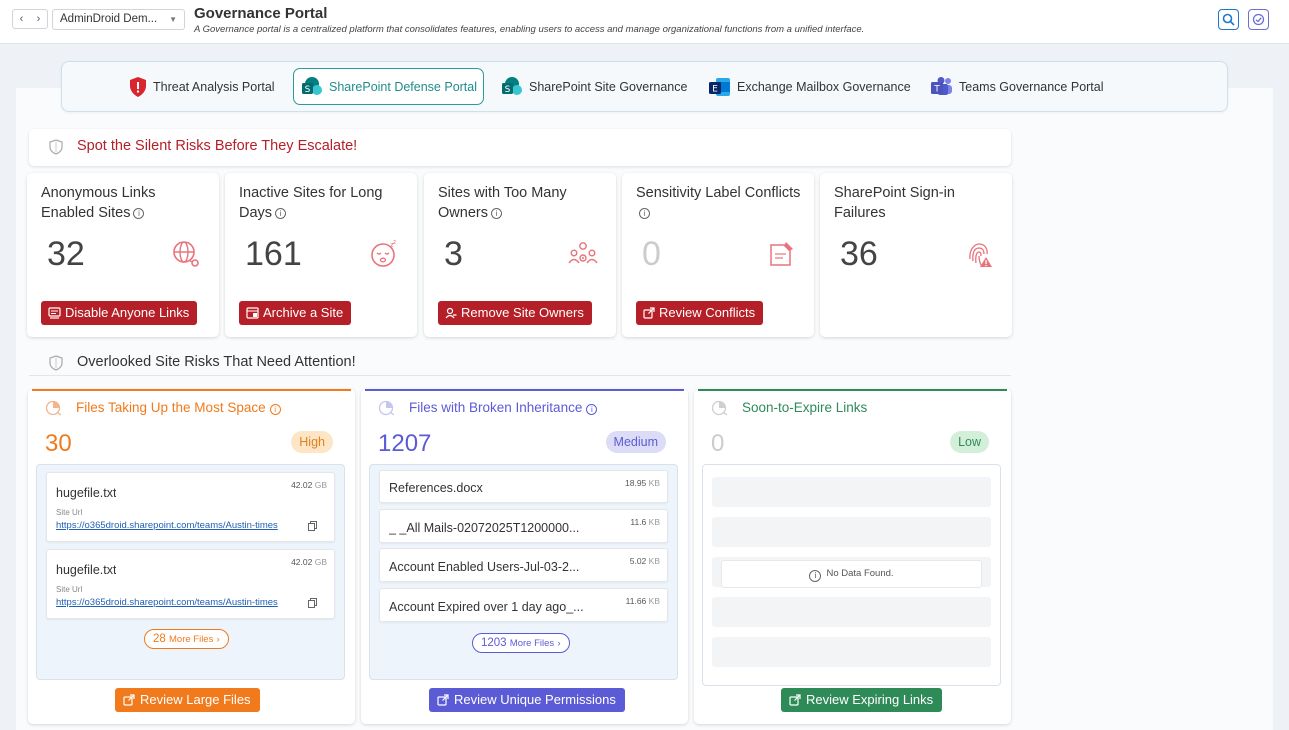 The height and width of the screenshot is (730, 1289). I want to click on search-button, so click(1228, 19).